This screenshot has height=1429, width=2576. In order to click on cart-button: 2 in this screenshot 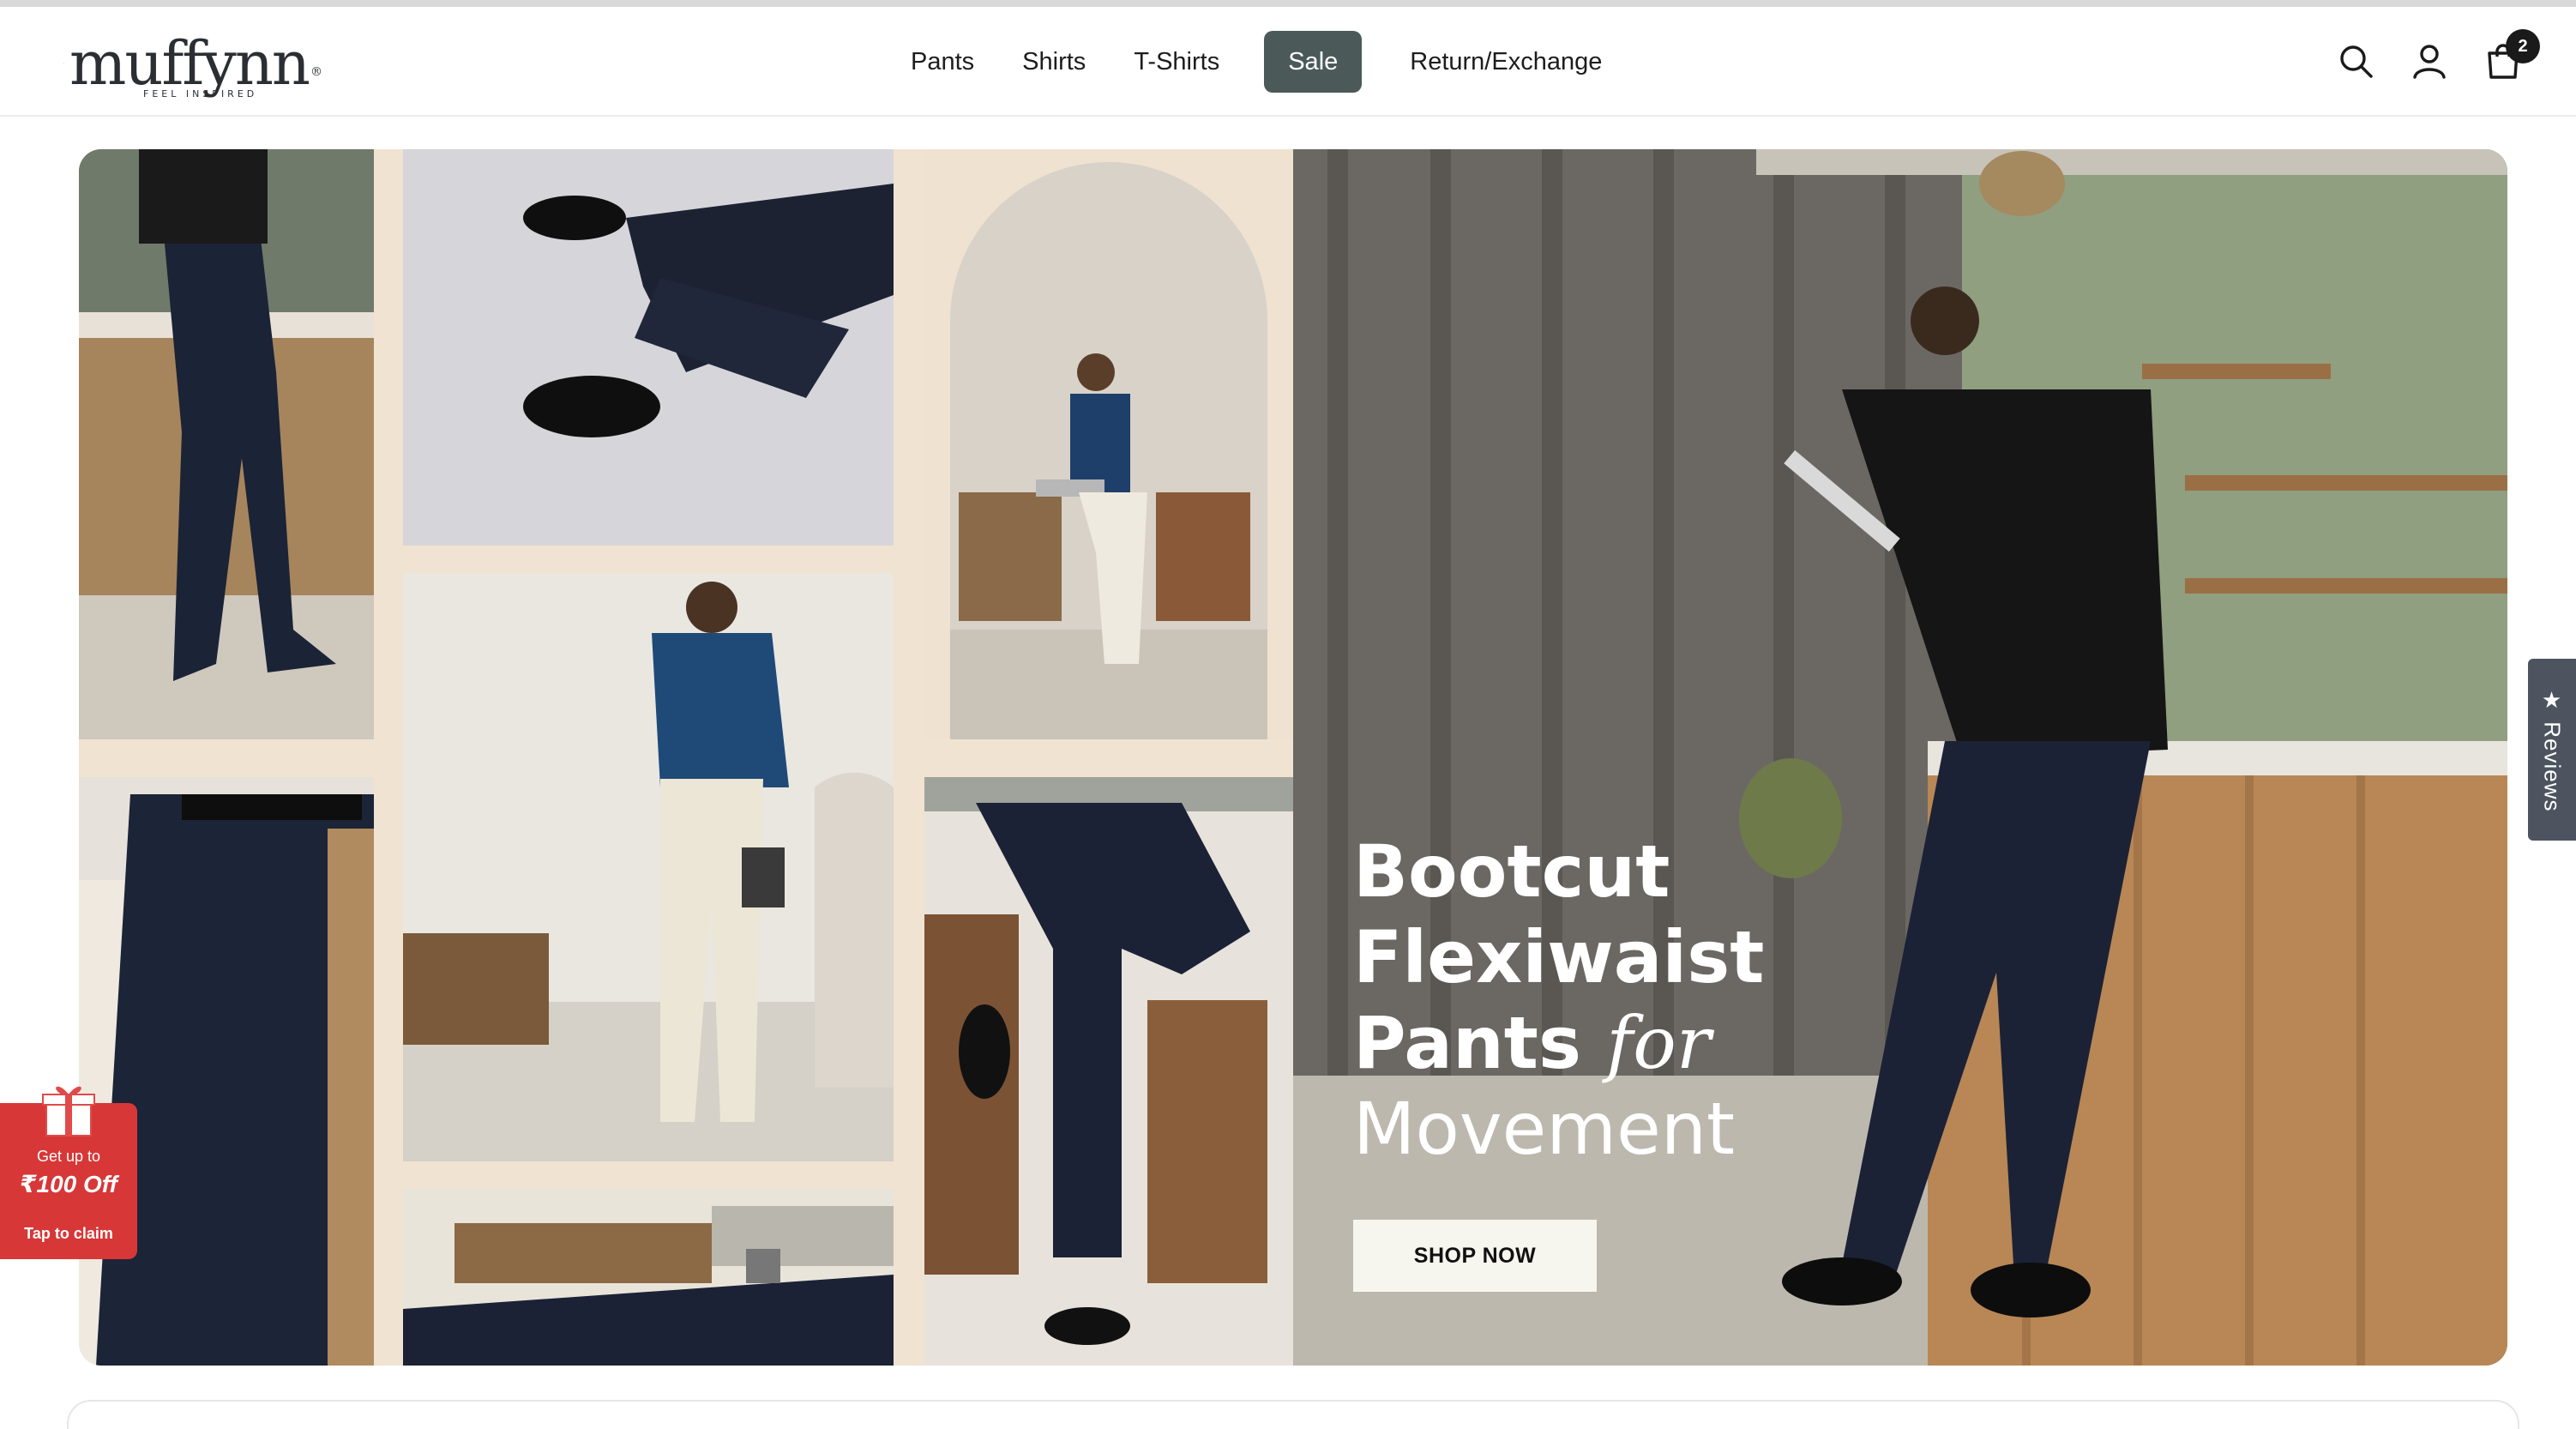, I will do `click(2511, 55)`.